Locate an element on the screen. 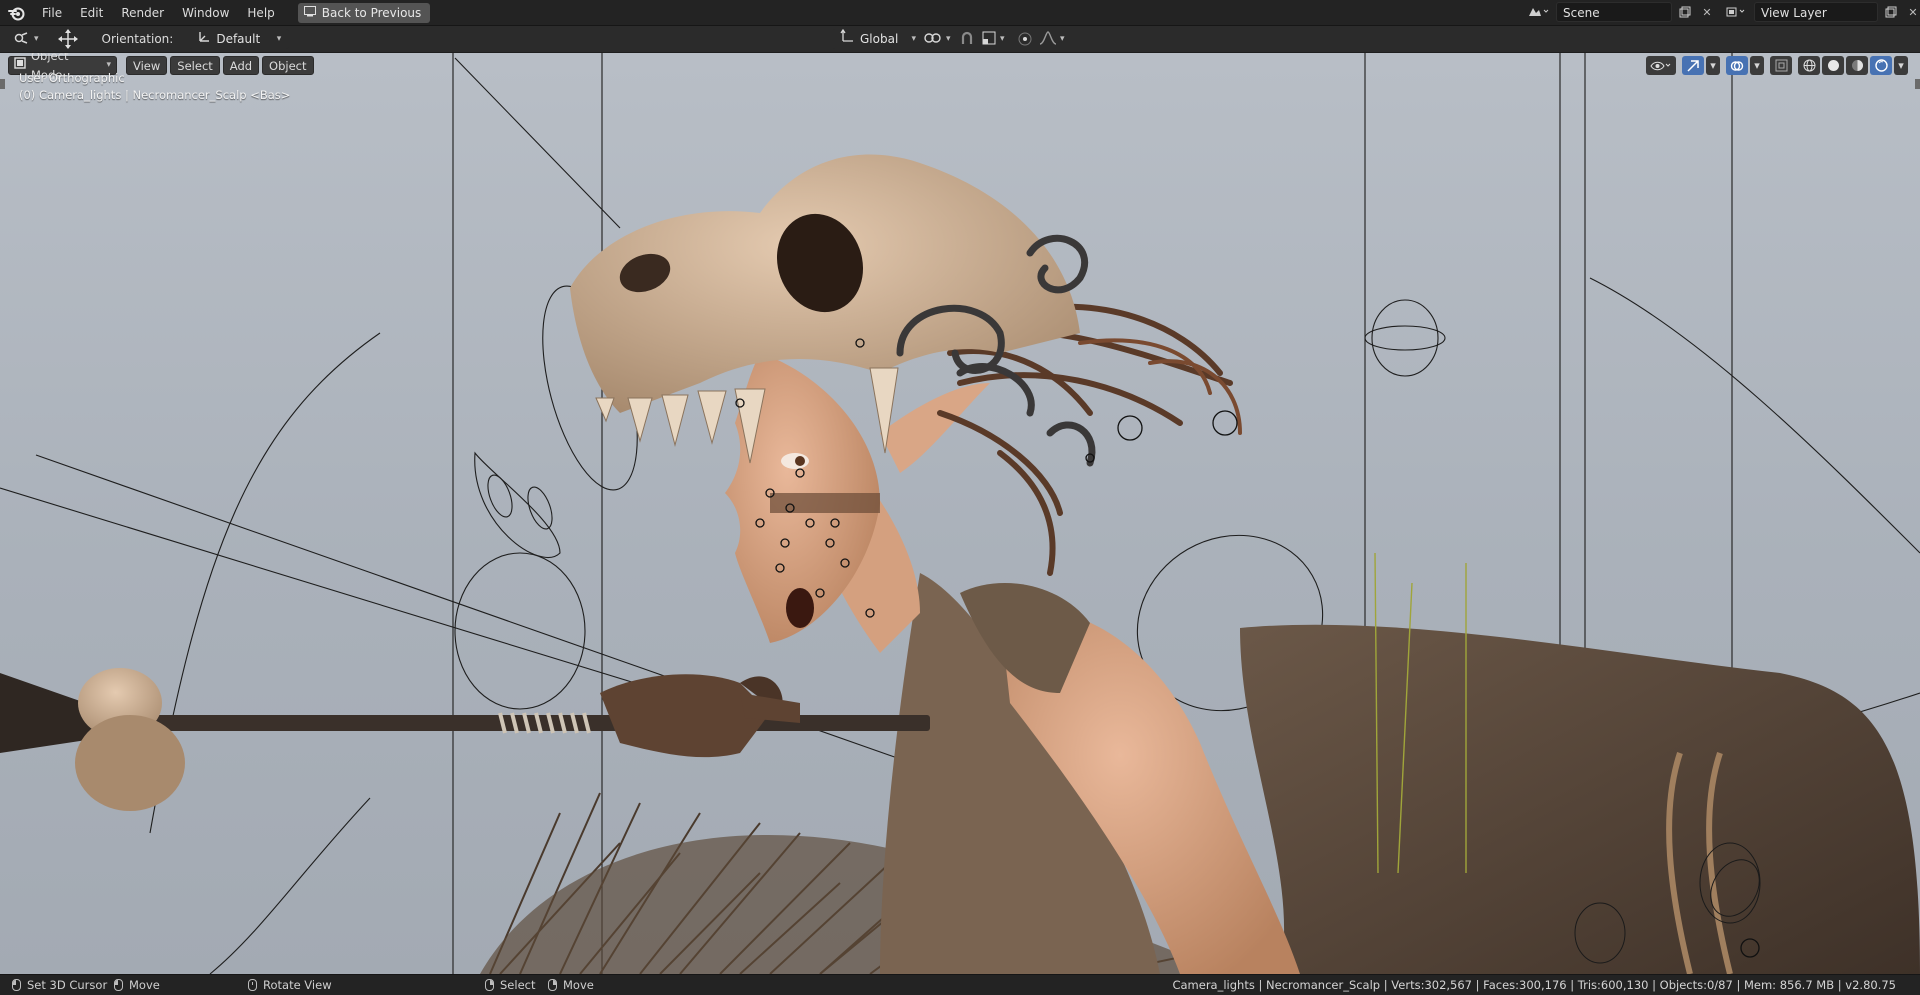  right-mouse-drag-icon is located at coordinates (552, 985).